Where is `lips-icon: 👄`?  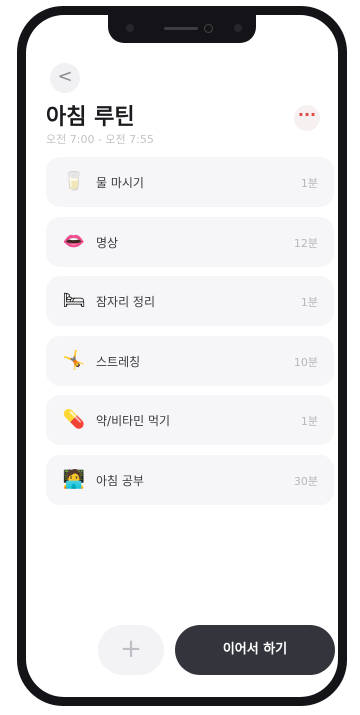 lips-icon: 👄 is located at coordinates (74, 241).